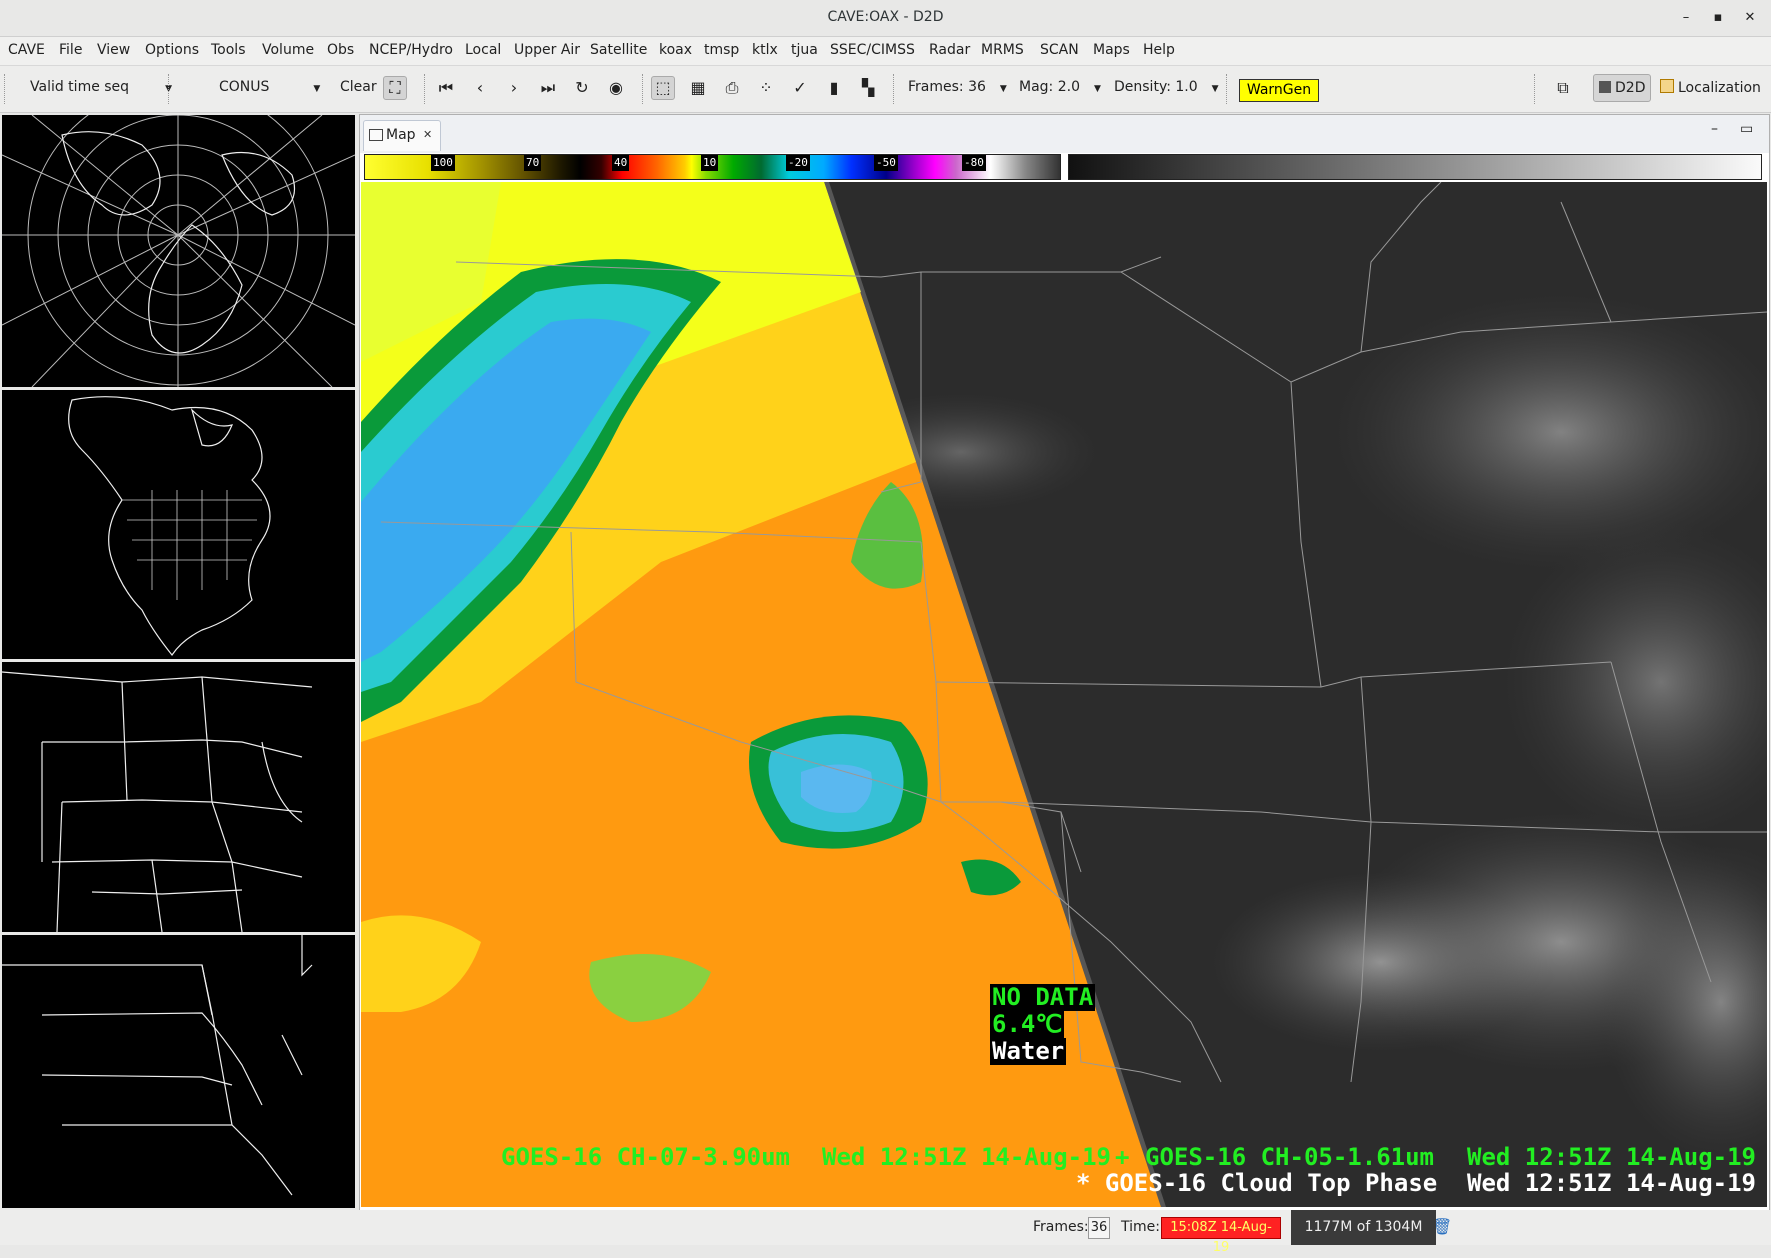  I want to click on menu-ktlx: ktlx, so click(765, 50).